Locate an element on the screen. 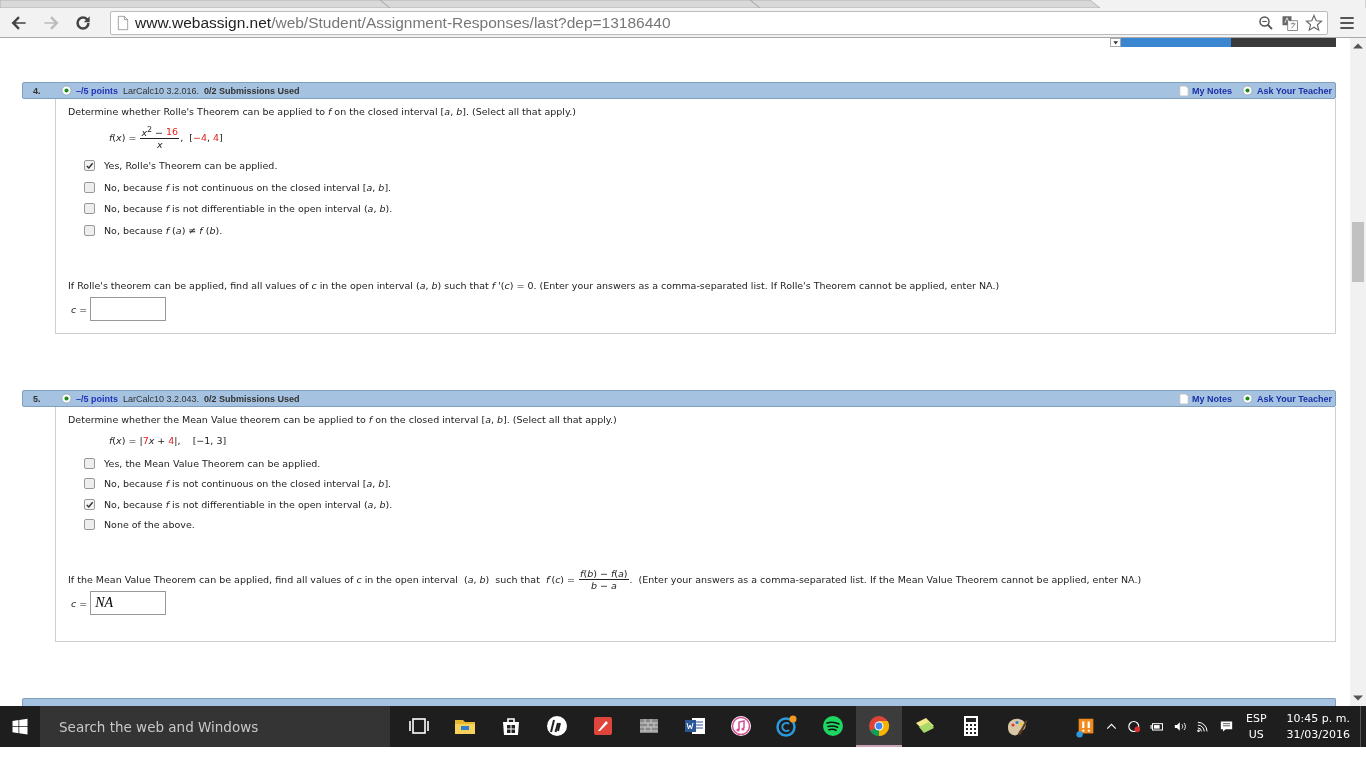 The image size is (1366, 768). browser-icon is located at coordinates (879, 725).